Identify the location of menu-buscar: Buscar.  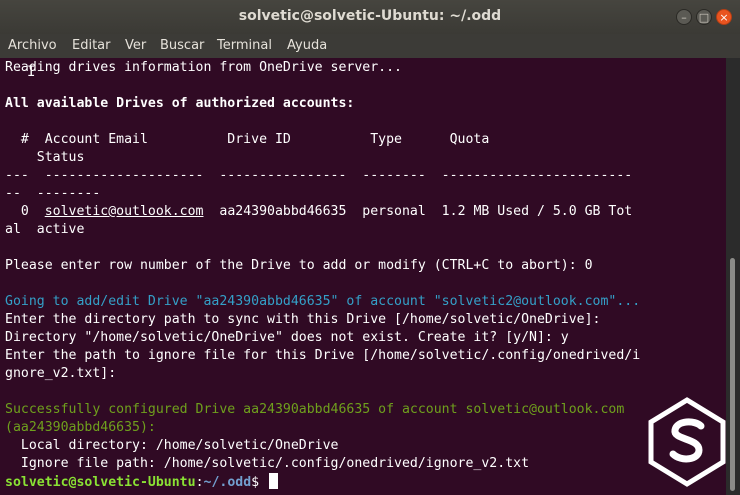
(182, 45).